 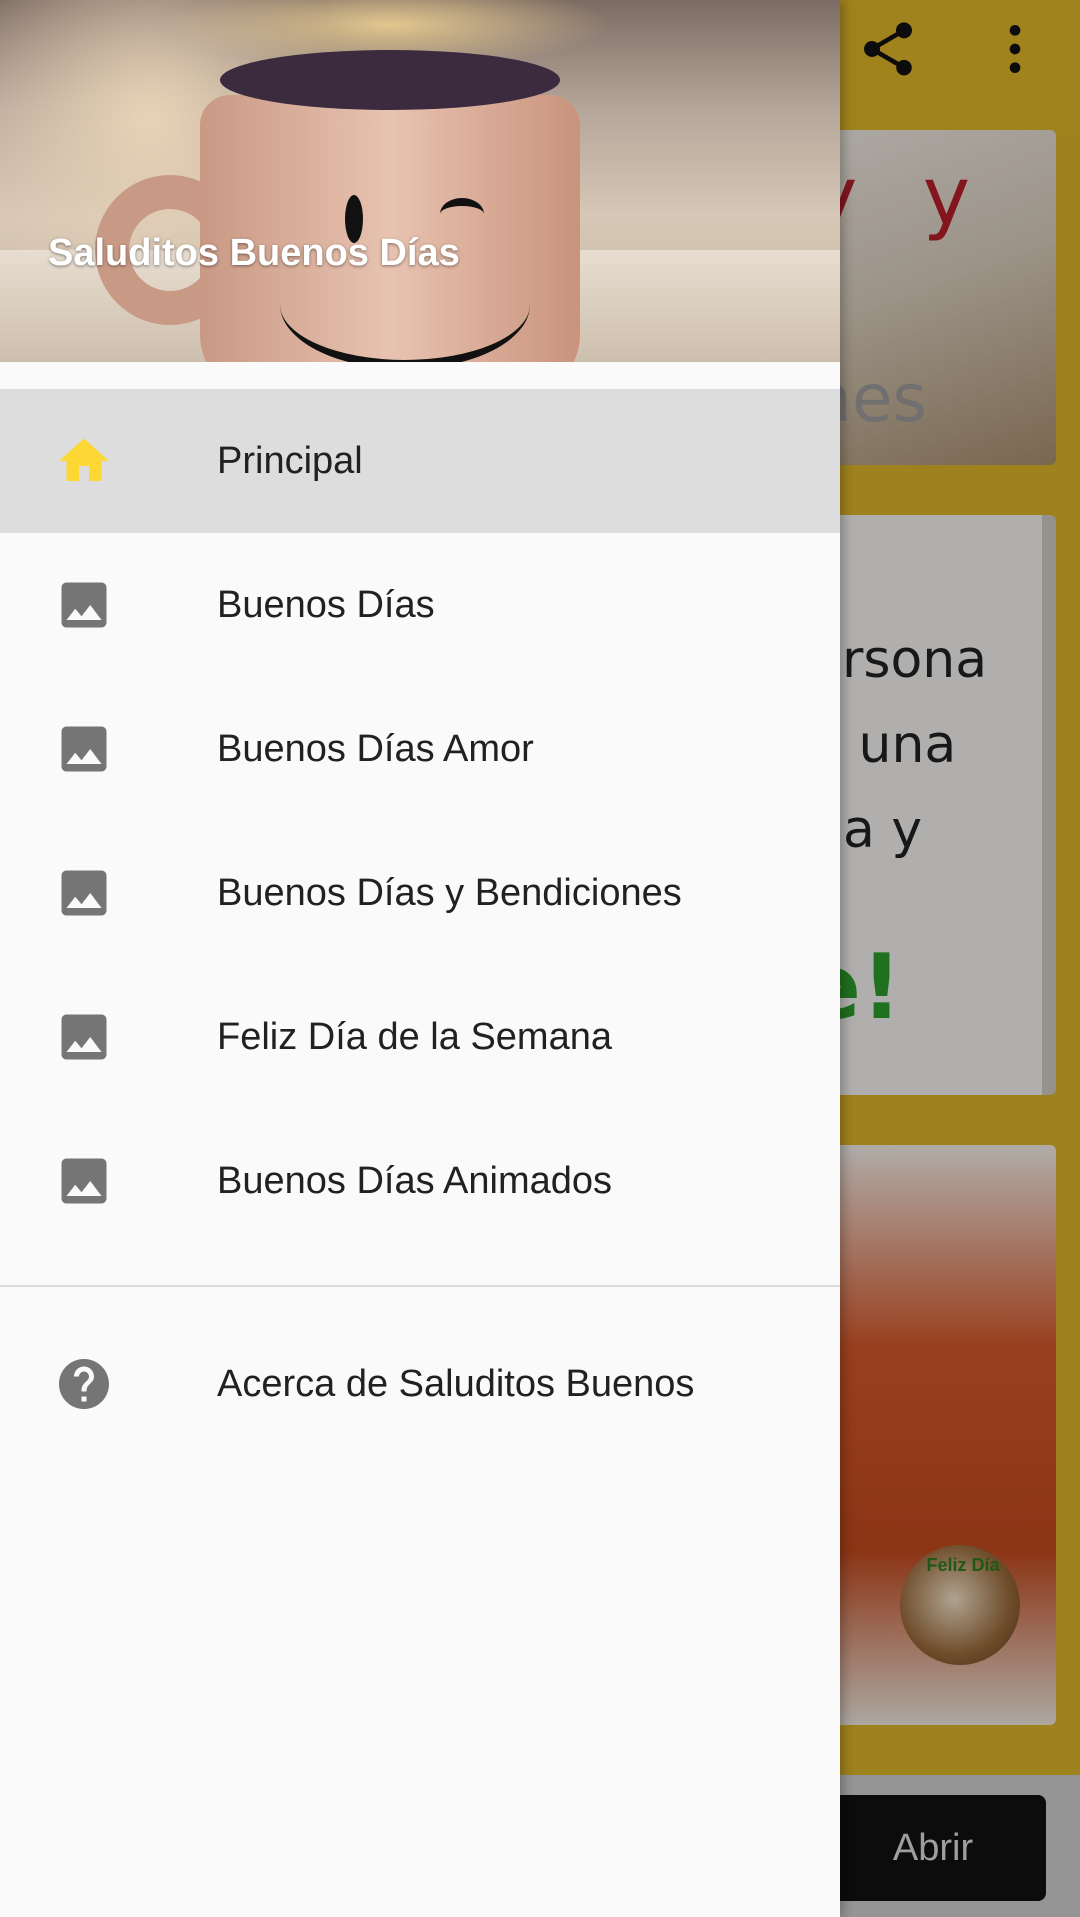 I want to click on menu-item-label: Acerca de Saluditos Buenos, so click(x=456, y=1383).